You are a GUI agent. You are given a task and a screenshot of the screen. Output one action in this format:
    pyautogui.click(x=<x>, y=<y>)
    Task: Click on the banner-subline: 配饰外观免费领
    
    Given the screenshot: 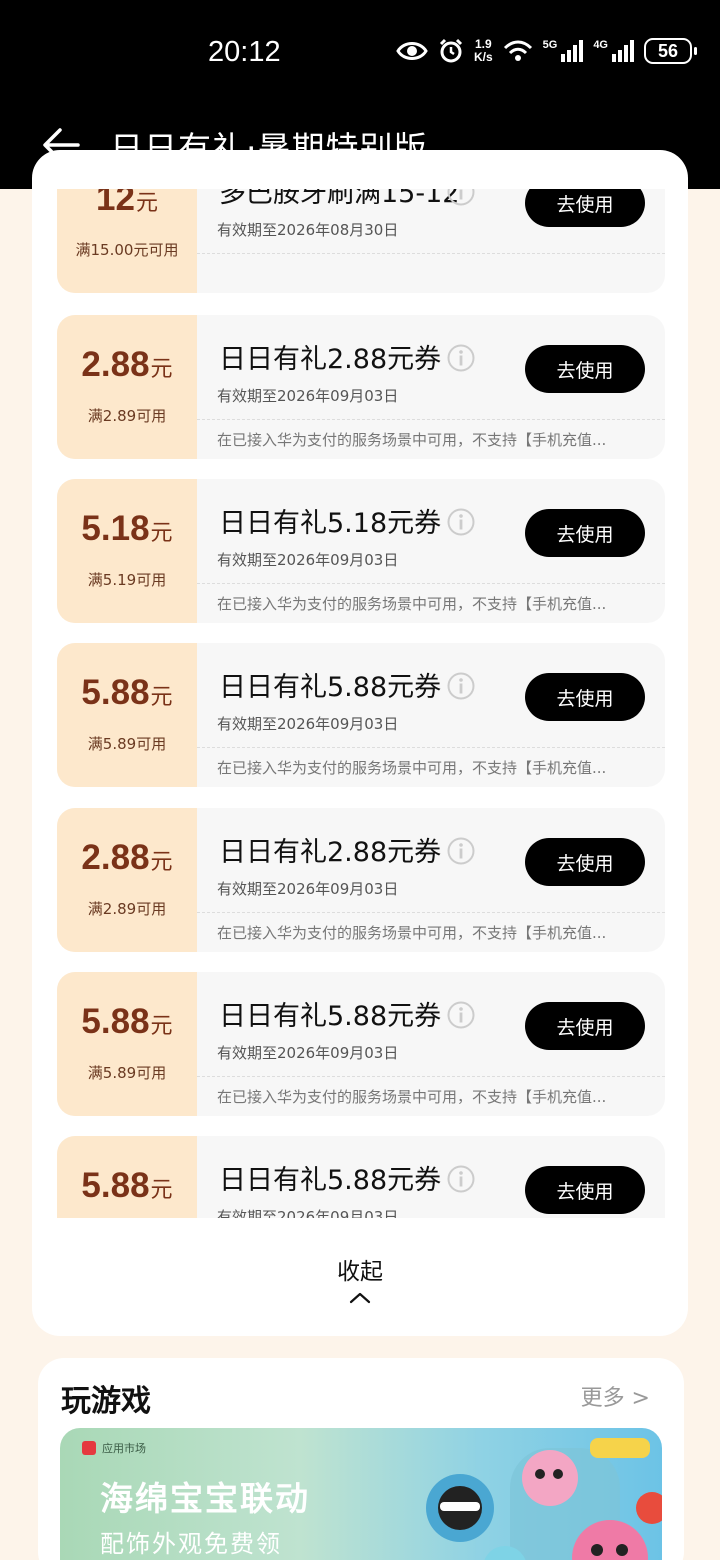 What is the action you would take?
    pyautogui.click(x=191, y=1544)
    